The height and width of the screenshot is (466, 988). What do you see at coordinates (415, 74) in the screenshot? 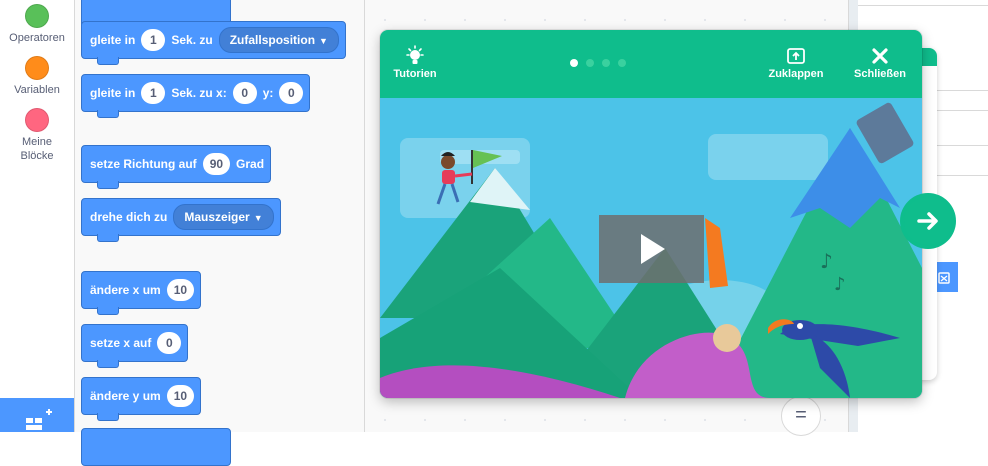
I see `tutorials-label: Tutorien` at bounding box center [415, 74].